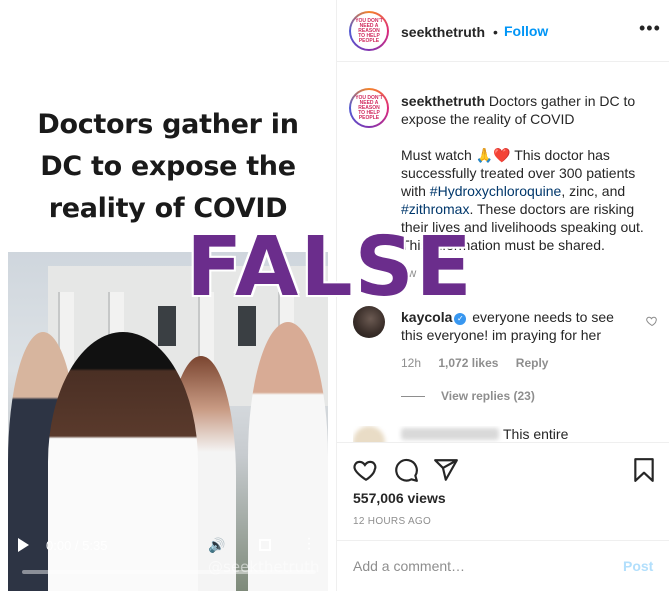 The width and height of the screenshot is (669, 591). What do you see at coordinates (503, 565) in the screenshot?
I see `add-comment-bar: Add a comment… Post` at bounding box center [503, 565].